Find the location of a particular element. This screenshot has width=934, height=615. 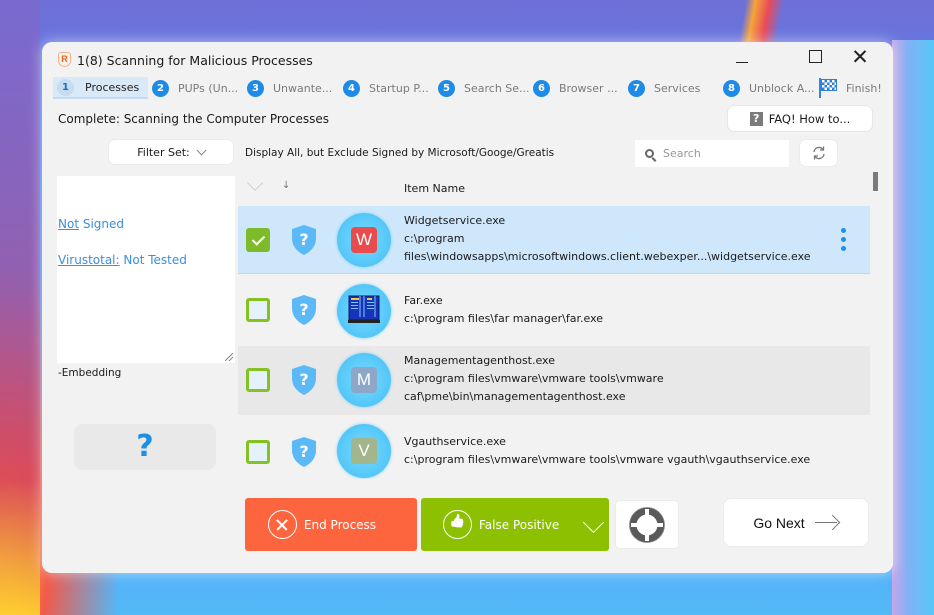

resize-grip-icon is located at coordinates (229, 357).